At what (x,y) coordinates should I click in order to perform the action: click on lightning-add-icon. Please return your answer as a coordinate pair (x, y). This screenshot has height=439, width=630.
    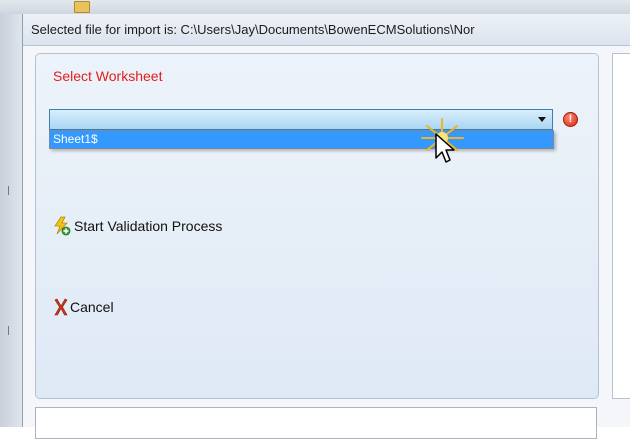
    Looking at the image, I should click on (62, 226).